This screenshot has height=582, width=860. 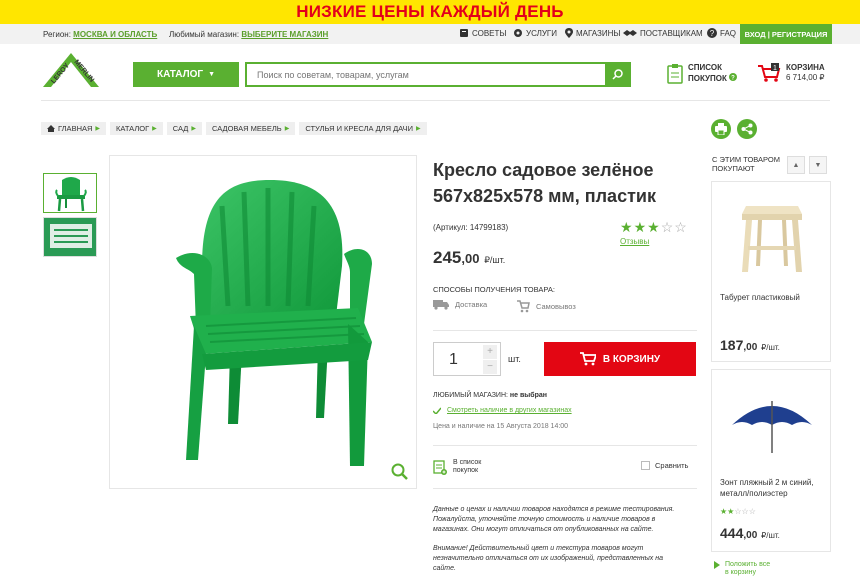 What do you see at coordinates (556, 306) in the screenshot?
I see `pickup-label: Самовывоз` at bounding box center [556, 306].